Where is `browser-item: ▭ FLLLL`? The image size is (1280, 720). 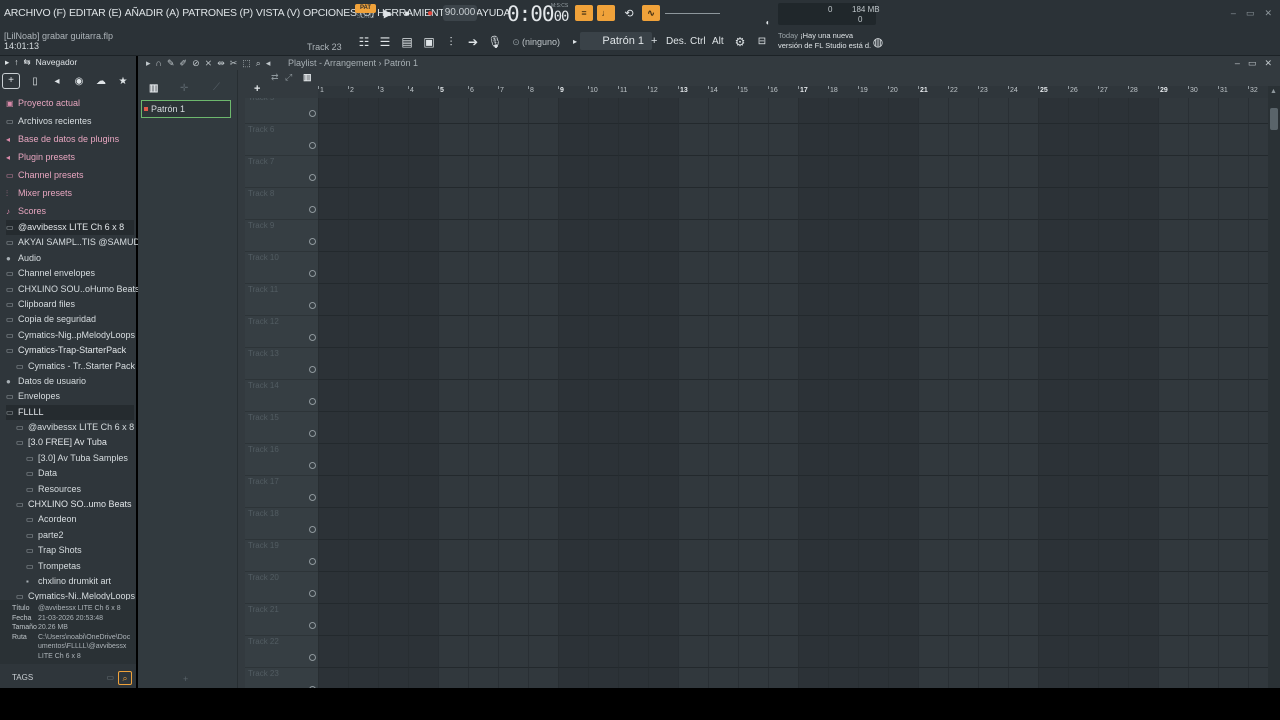 browser-item: ▭ FLLLL is located at coordinates (70, 412).